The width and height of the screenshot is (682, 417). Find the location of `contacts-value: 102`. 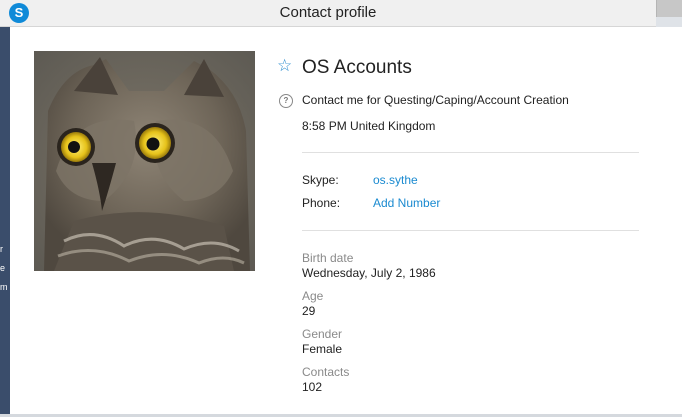

contacts-value: 102 is located at coordinates (312, 387).